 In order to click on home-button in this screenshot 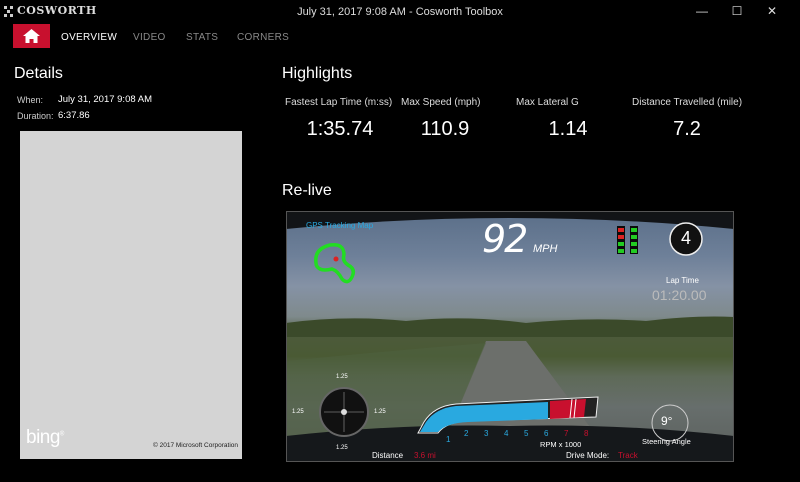, I will do `click(31, 36)`.